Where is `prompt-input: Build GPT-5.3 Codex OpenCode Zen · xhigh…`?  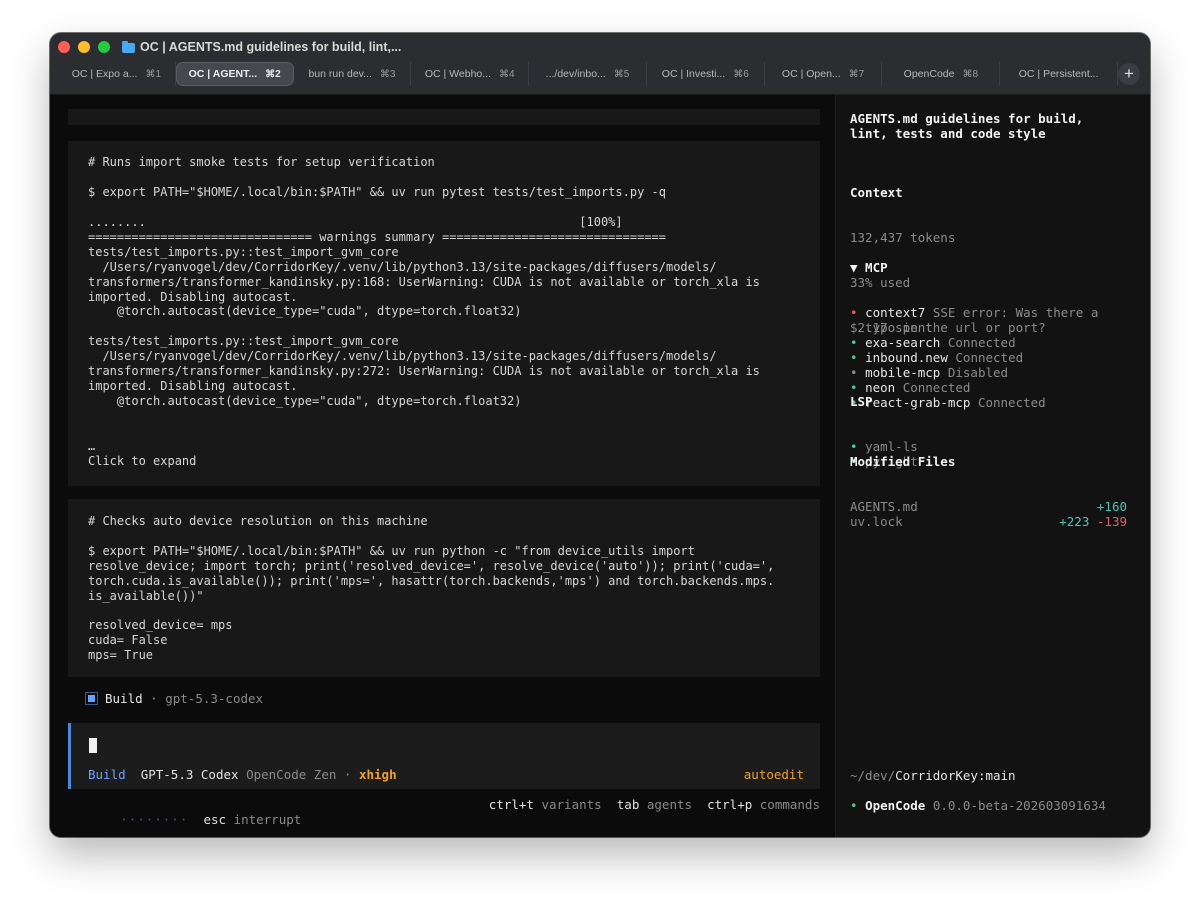 prompt-input: Build GPT-5.3 Codex OpenCode Zen · xhigh… is located at coordinates (444, 756).